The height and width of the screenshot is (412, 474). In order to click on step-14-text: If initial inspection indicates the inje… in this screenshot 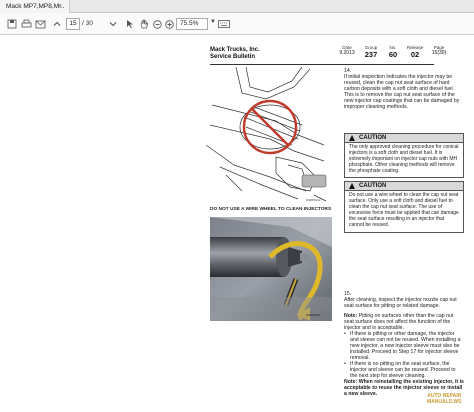, I will do `click(402, 92)`.